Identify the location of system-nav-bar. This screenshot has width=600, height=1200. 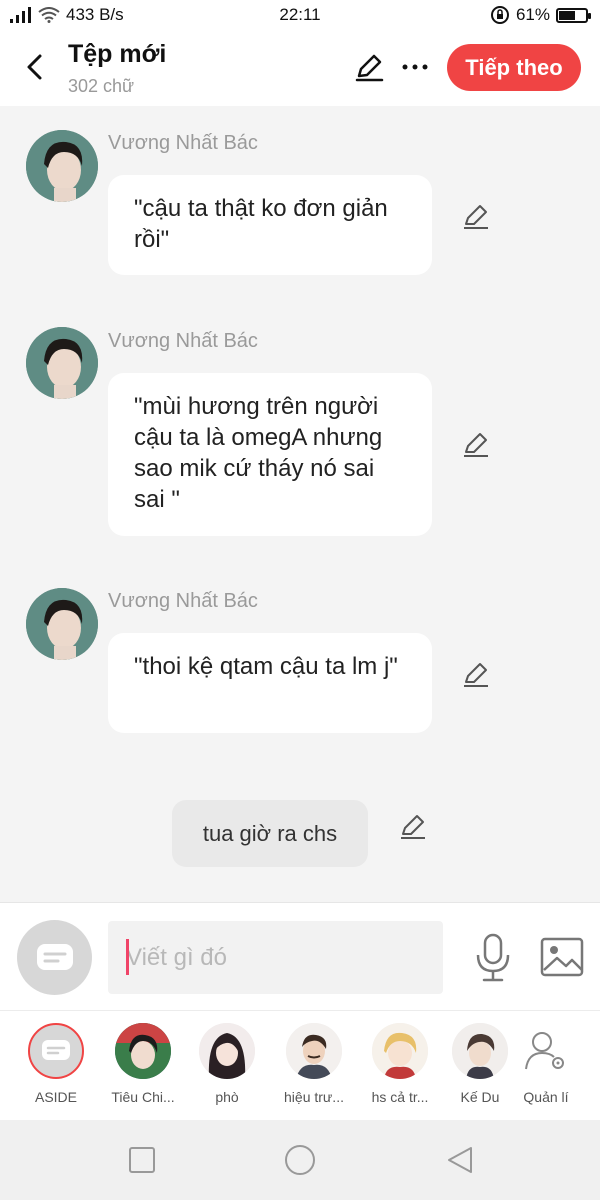
(300, 1160).